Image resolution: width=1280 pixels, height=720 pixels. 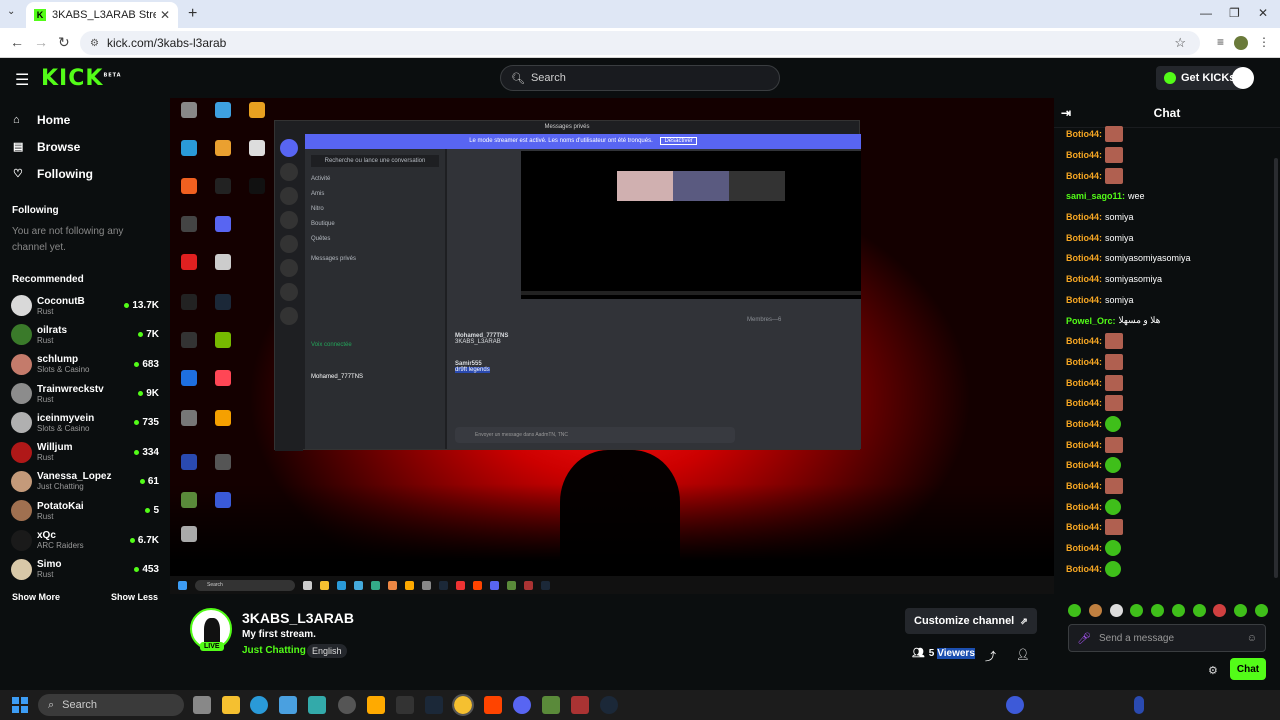 What do you see at coordinates (405, 705) in the screenshot?
I see `epic-games-icon` at bounding box center [405, 705].